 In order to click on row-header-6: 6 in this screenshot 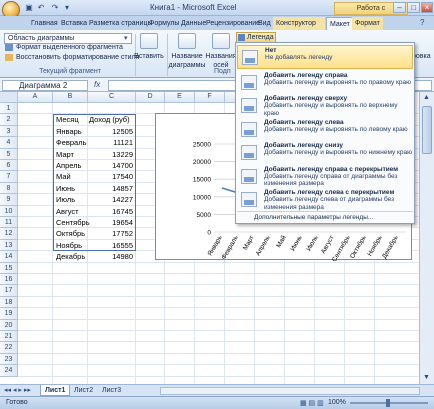, I will do `click(9, 166)`.